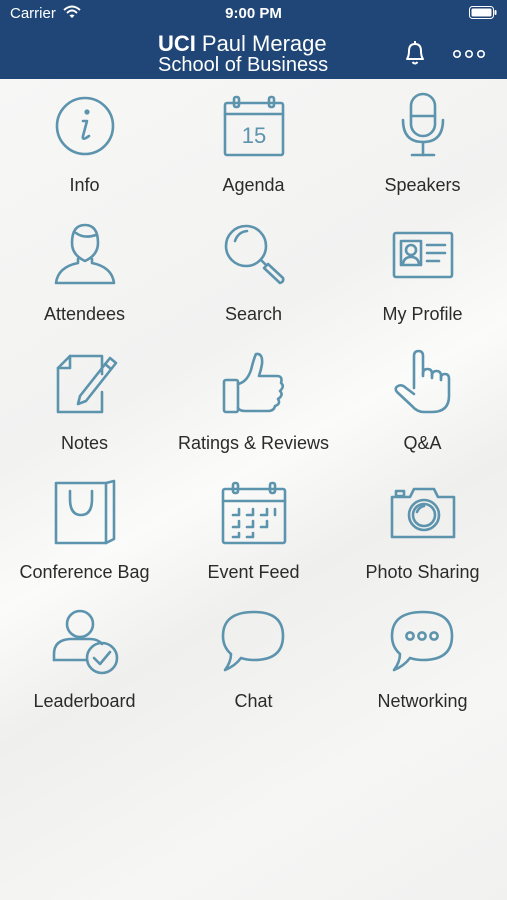 The width and height of the screenshot is (507, 900). I want to click on person-icon, so click(84, 254).